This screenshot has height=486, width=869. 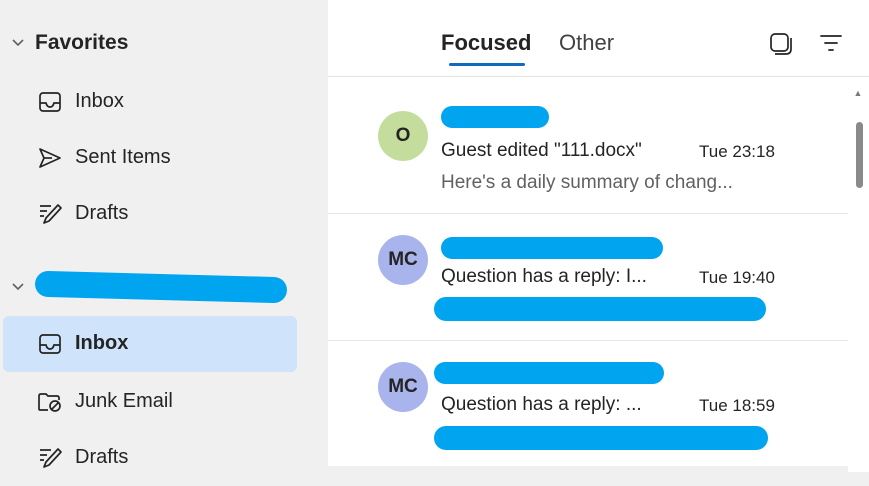 What do you see at coordinates (50, 158) in the screenshot?
I see `send-icon` at bounding box center [50, 158].